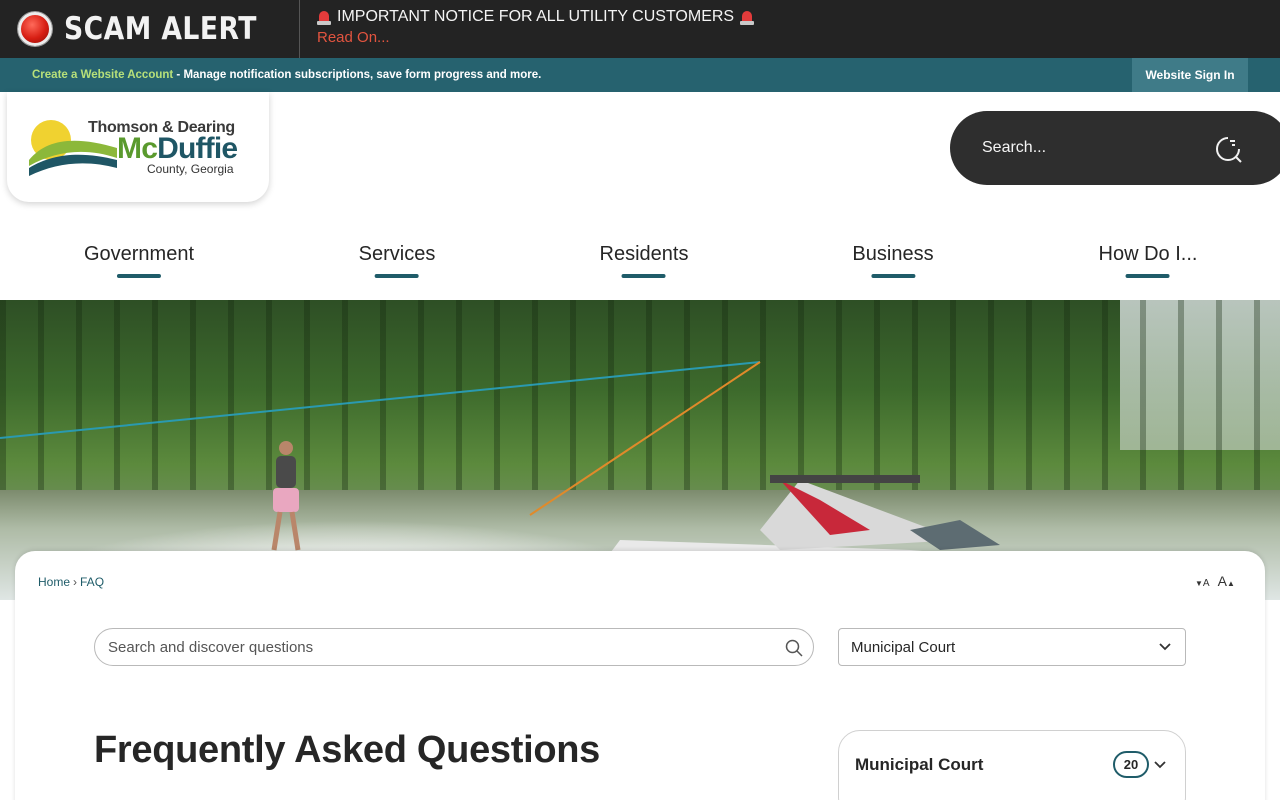 The width and height of the screenshot is (1280, 800). Describe the element at coordinates (1226, 582) in the screenshot. I see `increase-text-size-button: A▲` at that location.